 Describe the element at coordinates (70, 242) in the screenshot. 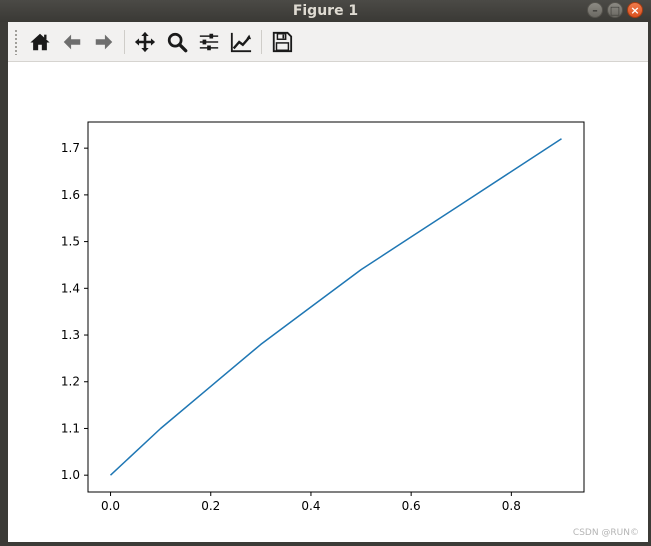

I see `y-tick-label: 1.5` at that location.